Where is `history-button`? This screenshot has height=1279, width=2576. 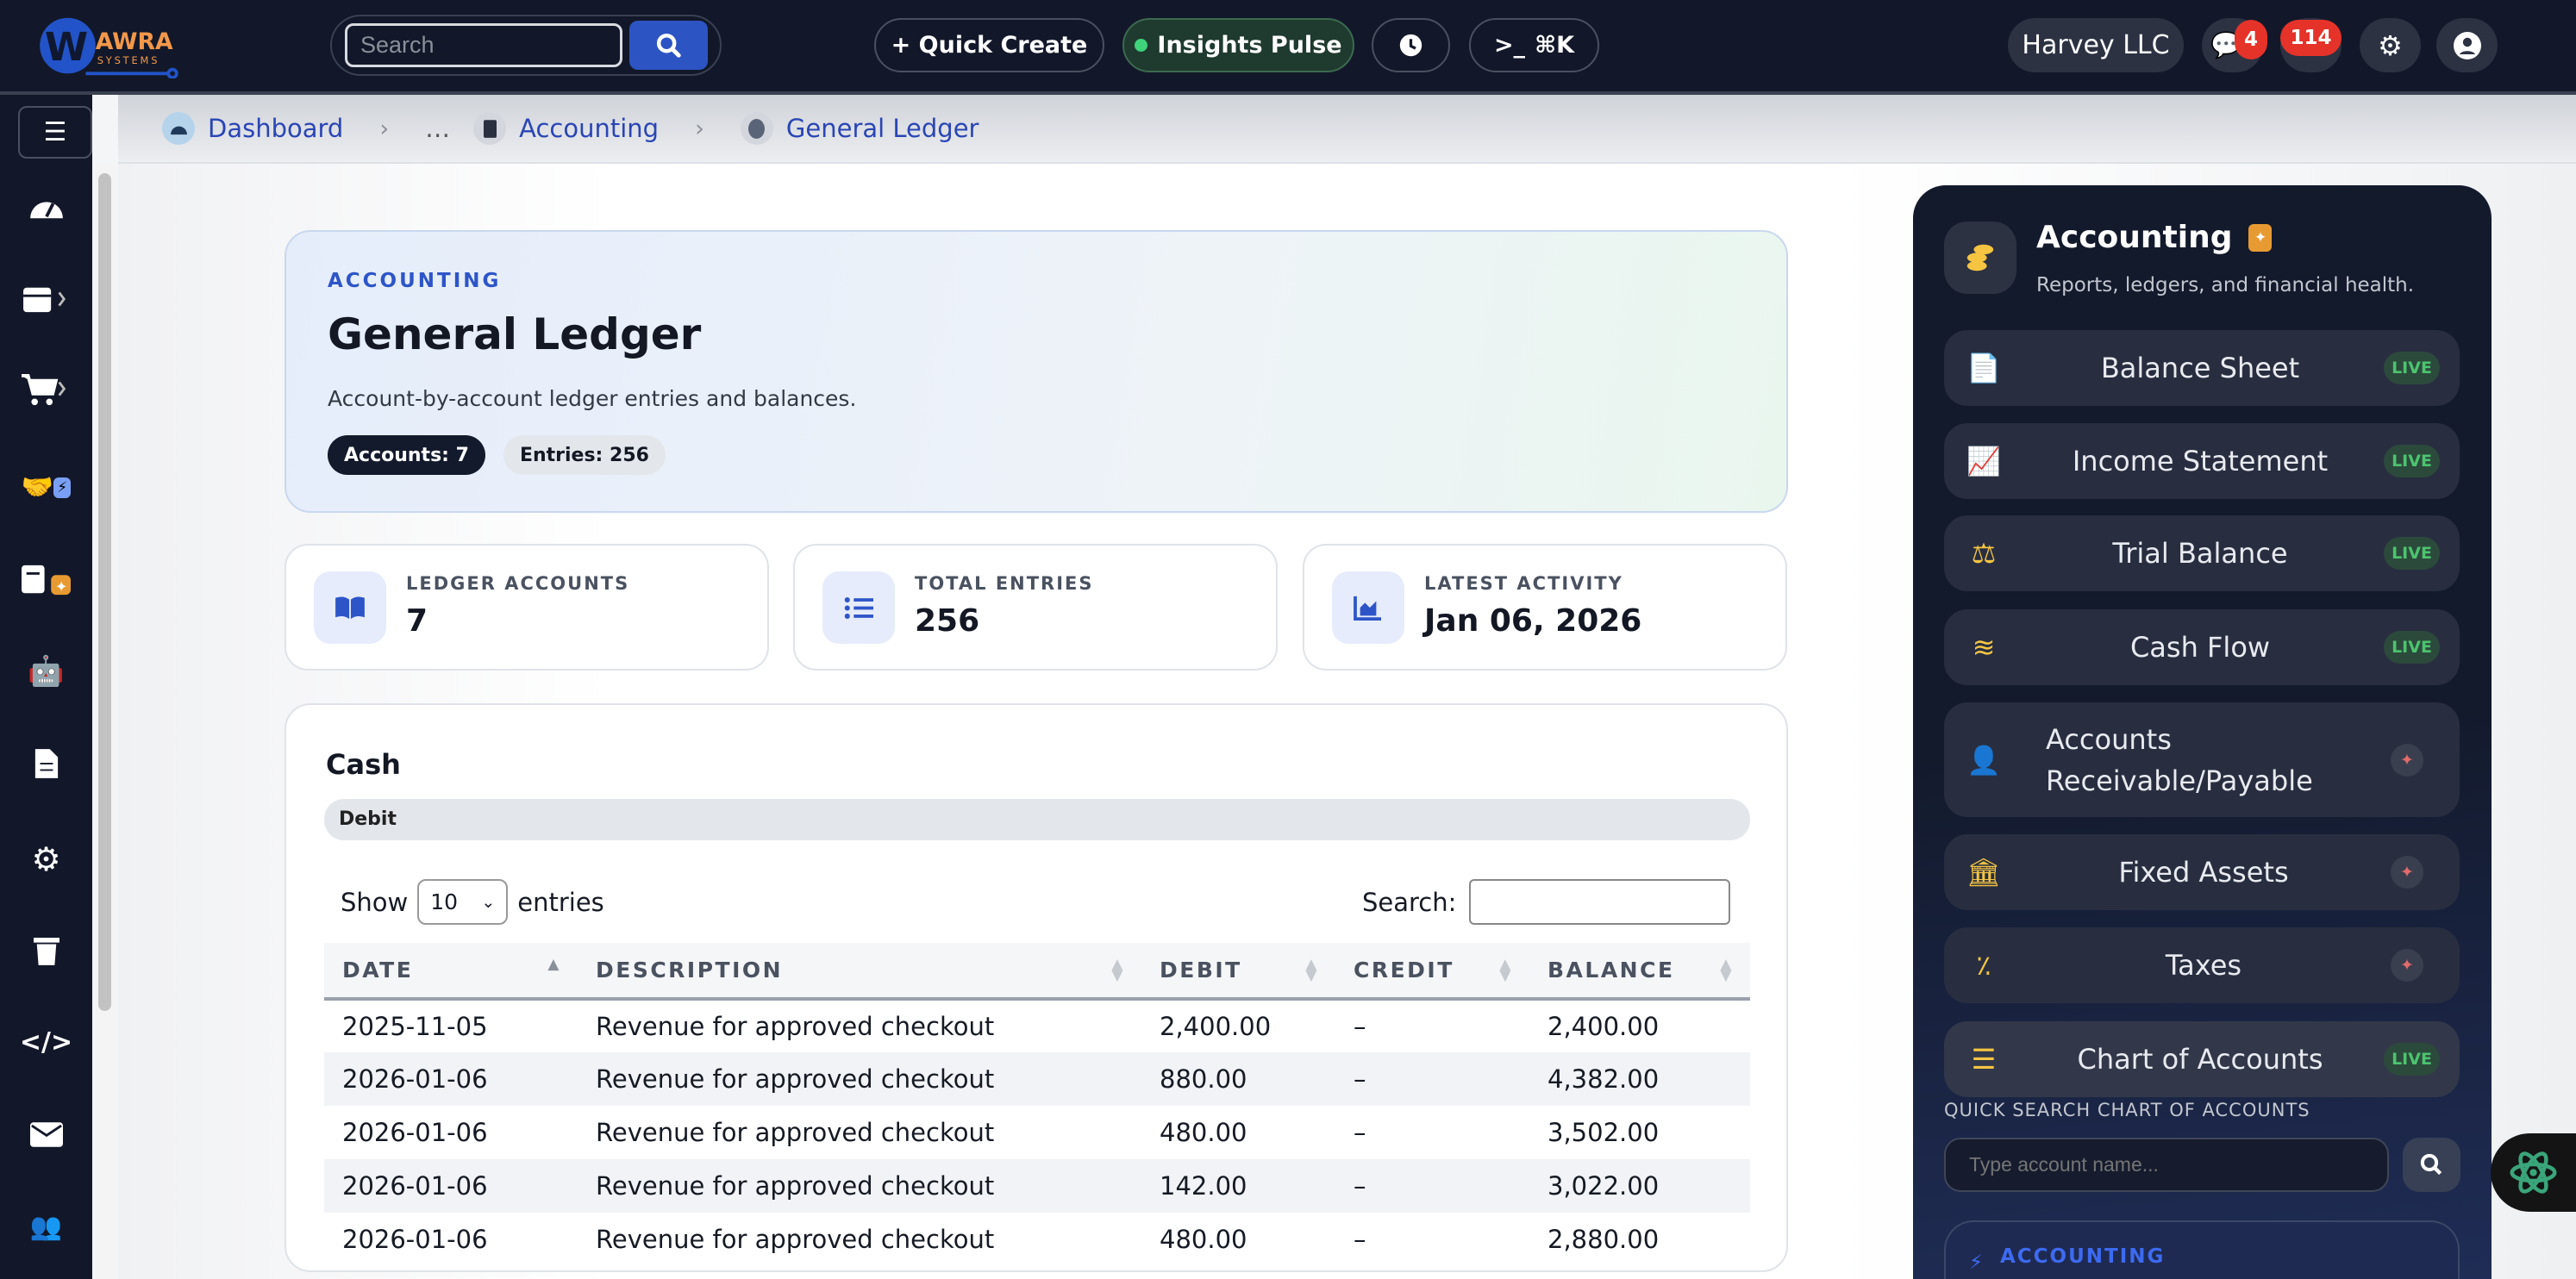
history-button is located at coordinates (1411, 45).